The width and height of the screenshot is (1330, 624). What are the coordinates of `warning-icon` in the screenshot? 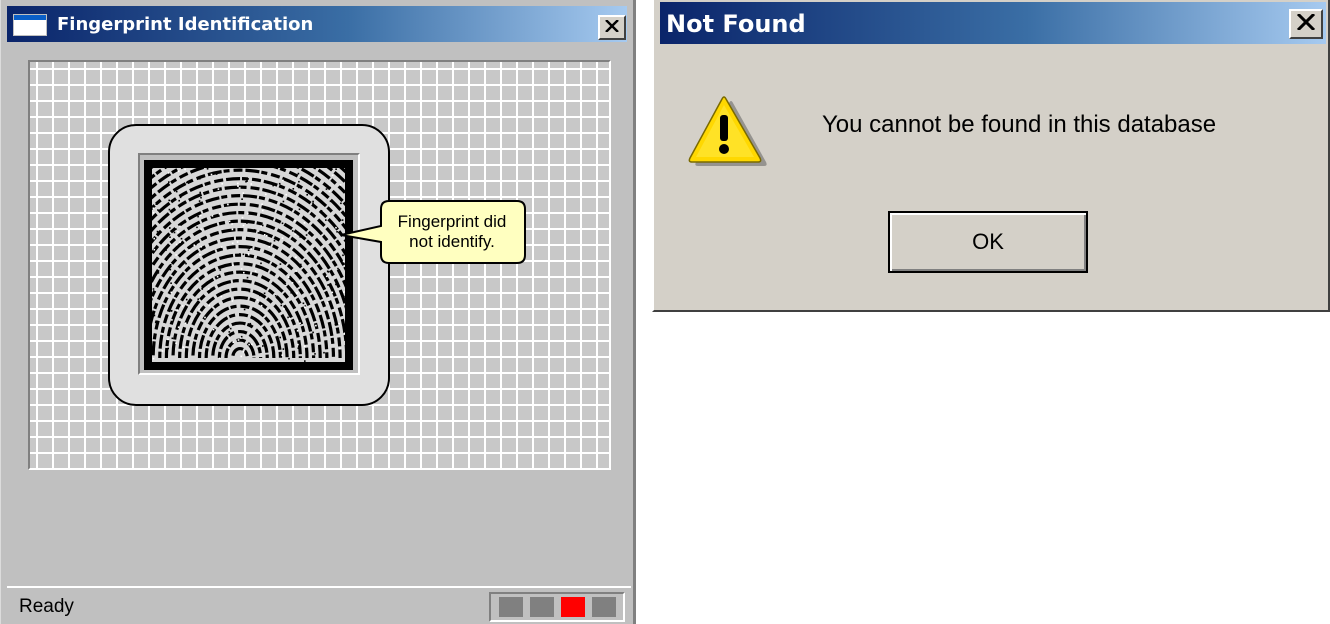 It's located at (728, 132).